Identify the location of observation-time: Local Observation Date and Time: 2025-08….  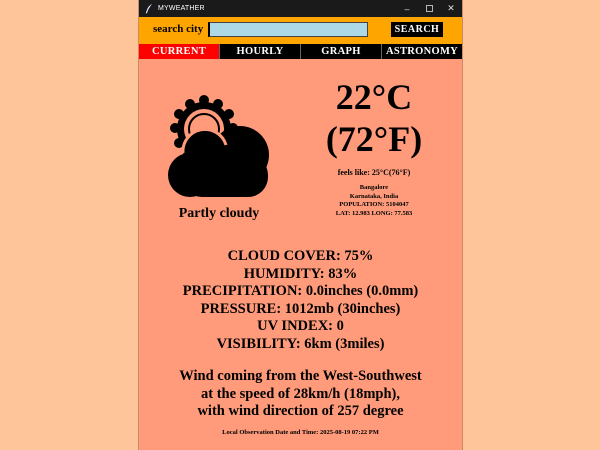
(300, 432).